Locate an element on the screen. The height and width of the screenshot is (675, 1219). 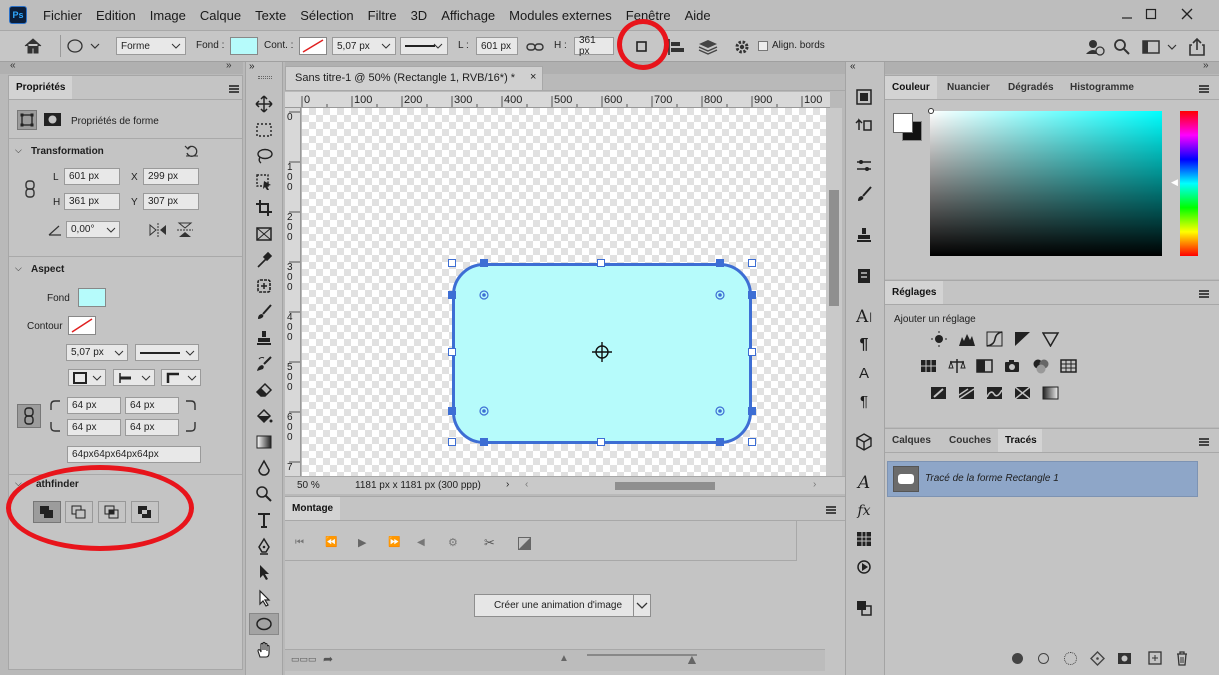
reset-transform-icon is located at coordinates (192, 151).